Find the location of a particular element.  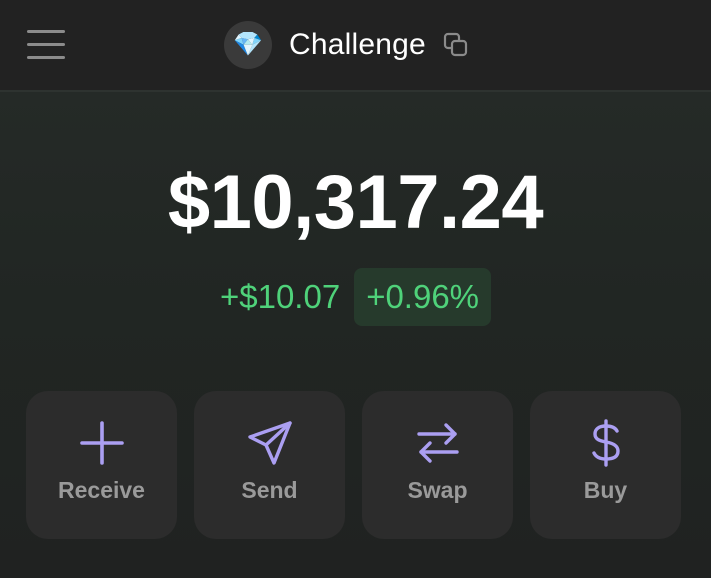

send-icon is located at coordinates (269, 443).